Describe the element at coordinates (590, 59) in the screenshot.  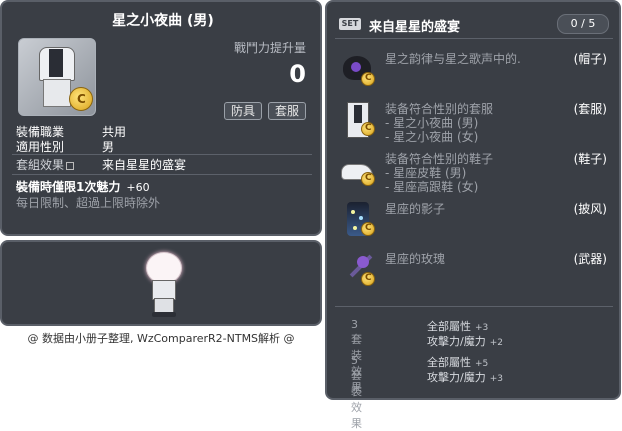
I see `part-category: (帽子)` at that location.